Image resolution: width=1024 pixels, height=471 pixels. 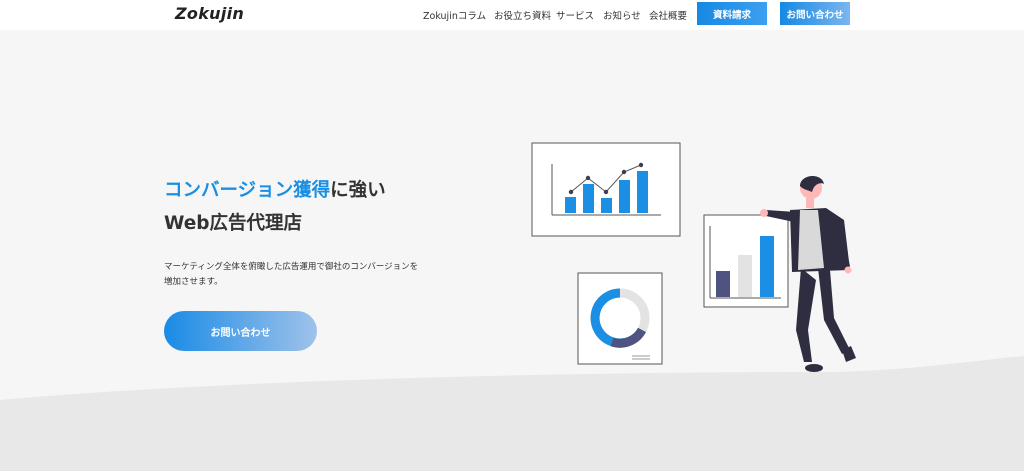 What do you see at coordinates (746, 261) in the screenshot?
I see `bar-chart-icon` at bounding box center [746, 261].